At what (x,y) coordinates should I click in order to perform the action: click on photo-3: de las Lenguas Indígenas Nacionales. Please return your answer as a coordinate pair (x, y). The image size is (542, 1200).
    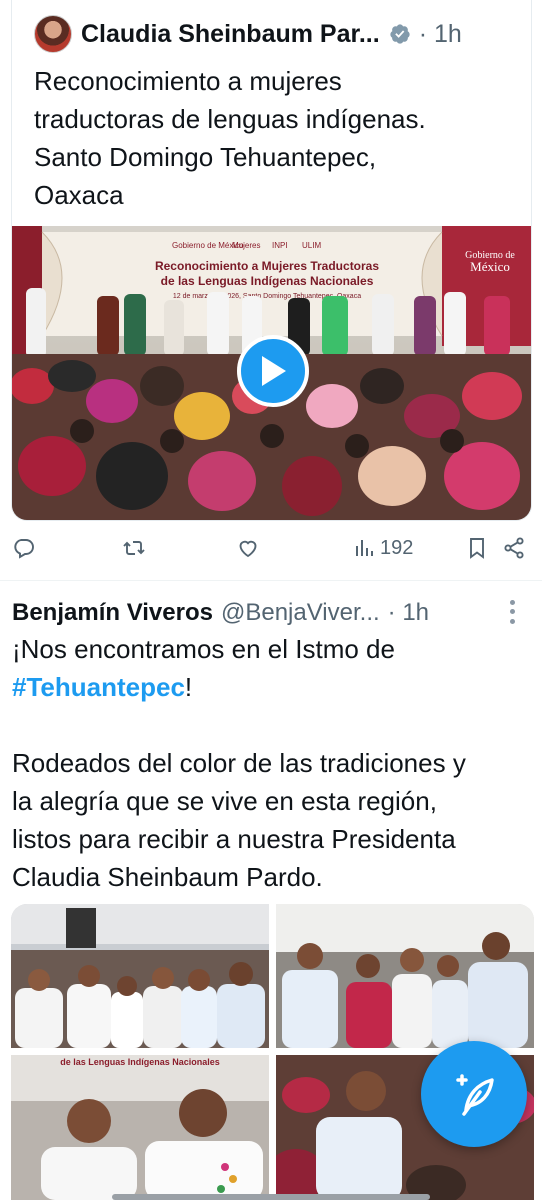
    Looking at the image, I should click on (140, 1127).